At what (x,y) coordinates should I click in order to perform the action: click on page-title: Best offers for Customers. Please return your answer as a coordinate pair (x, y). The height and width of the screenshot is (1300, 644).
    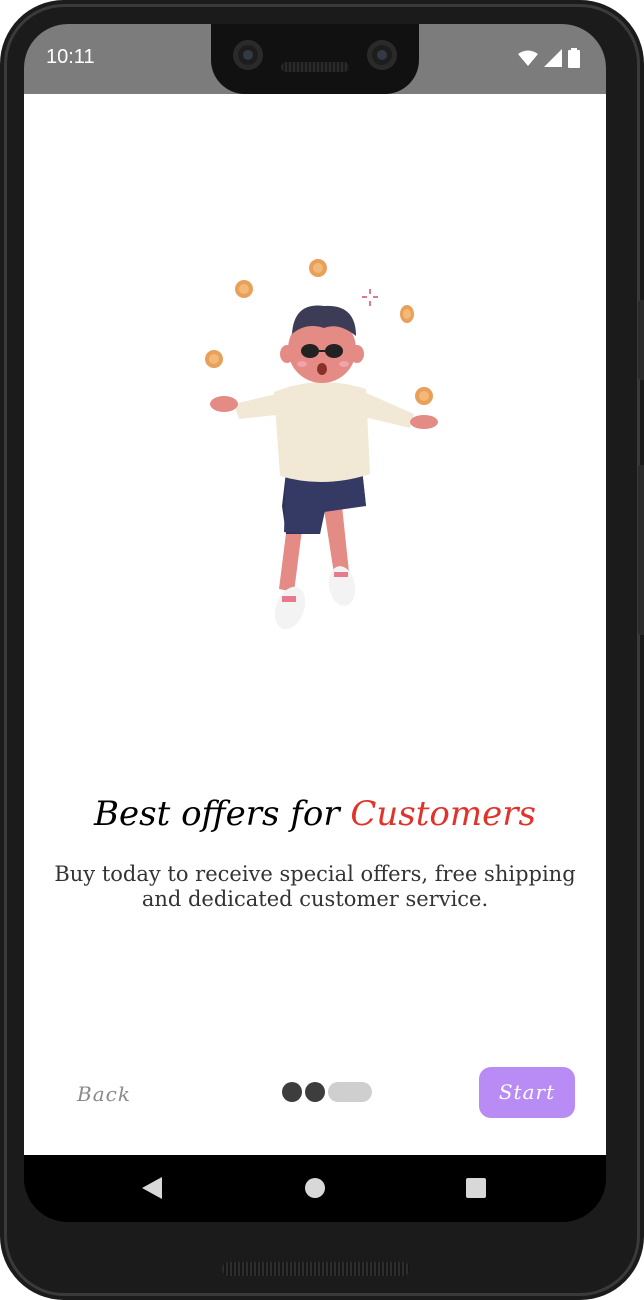
    Looking at the image, I should click on (315, 814).